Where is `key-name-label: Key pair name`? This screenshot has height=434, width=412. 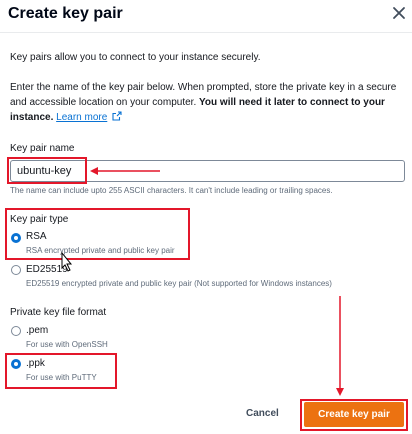
key-name-label: Key pair name is located at coordinates (42, 148).